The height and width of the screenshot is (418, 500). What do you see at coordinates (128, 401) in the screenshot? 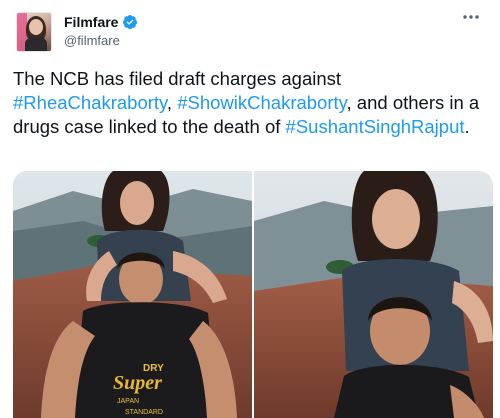
I see `shirt-text-sub: JAPAN` at bounding box center [128, 401].